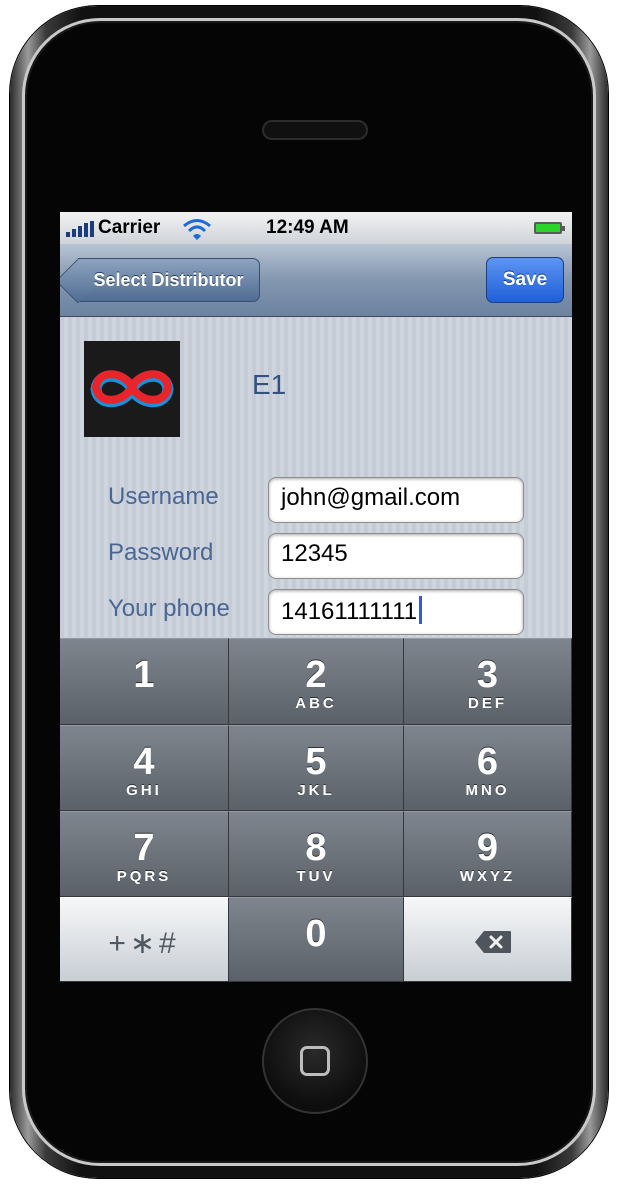 Image resolution: width=618 pixels, height=1188 pixels. Describe the element at coordinates (316, 703) in the screenshot. I see `key-letters: ABC` at that location.